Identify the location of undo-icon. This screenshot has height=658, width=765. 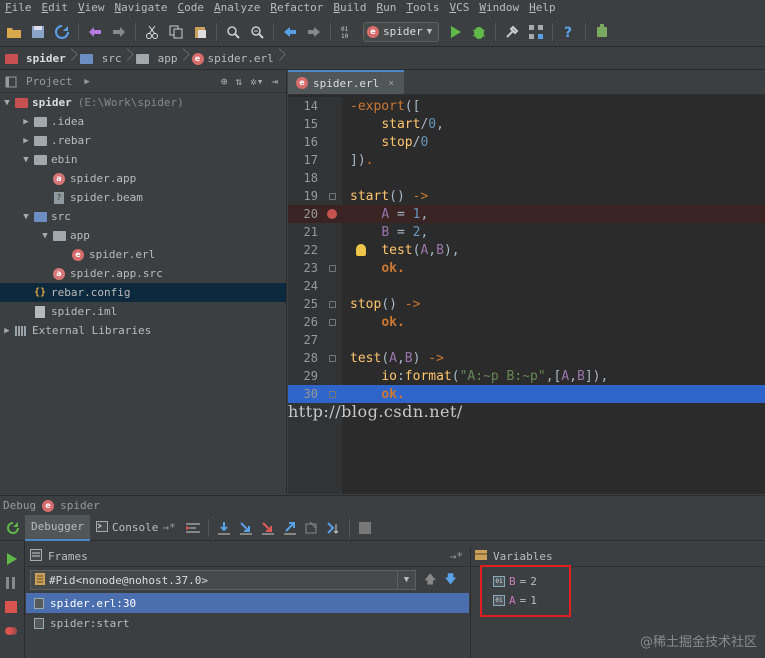
(95, 32).